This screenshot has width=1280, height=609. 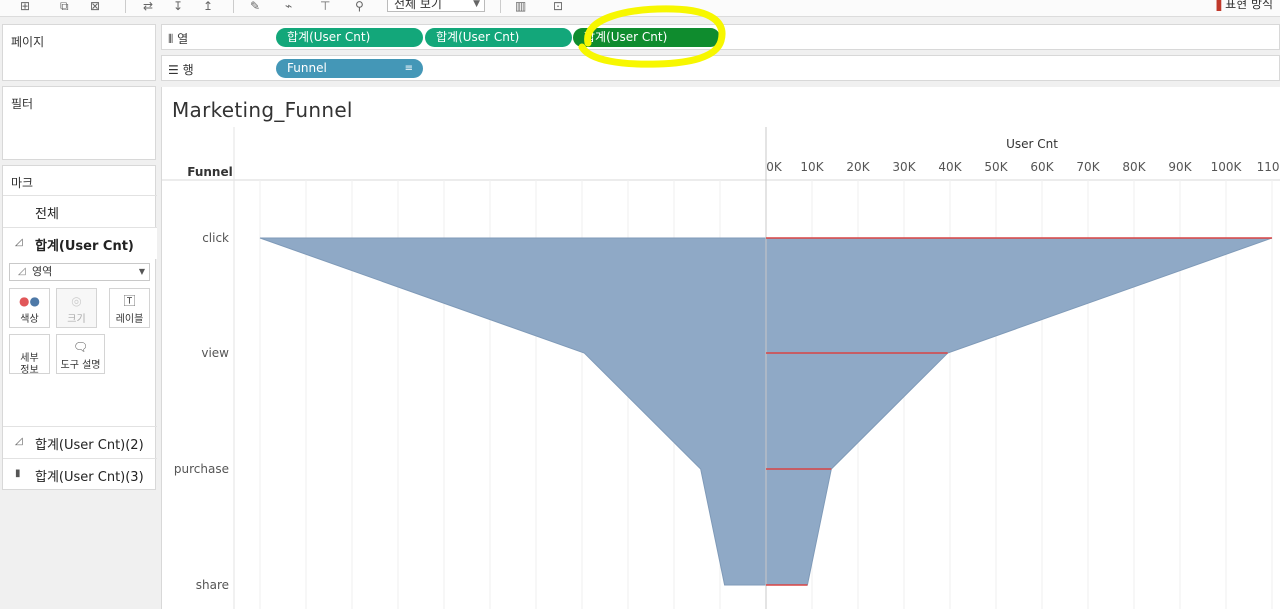 What do you see at coordinates (325, 6) in the screenshot?
I see `labels-icon: ⊤` at bounding box center [325, 6].